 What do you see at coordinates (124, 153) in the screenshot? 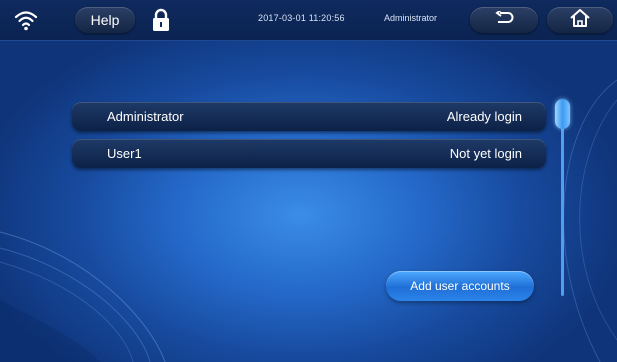
I see `account-name: User1` at bounding box center [124, 153].